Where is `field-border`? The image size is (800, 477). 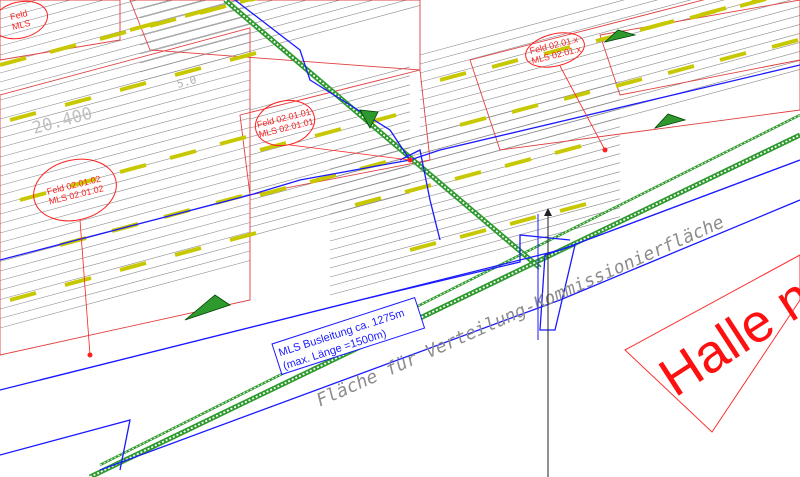
field-border is located at coordinates (634, 75).